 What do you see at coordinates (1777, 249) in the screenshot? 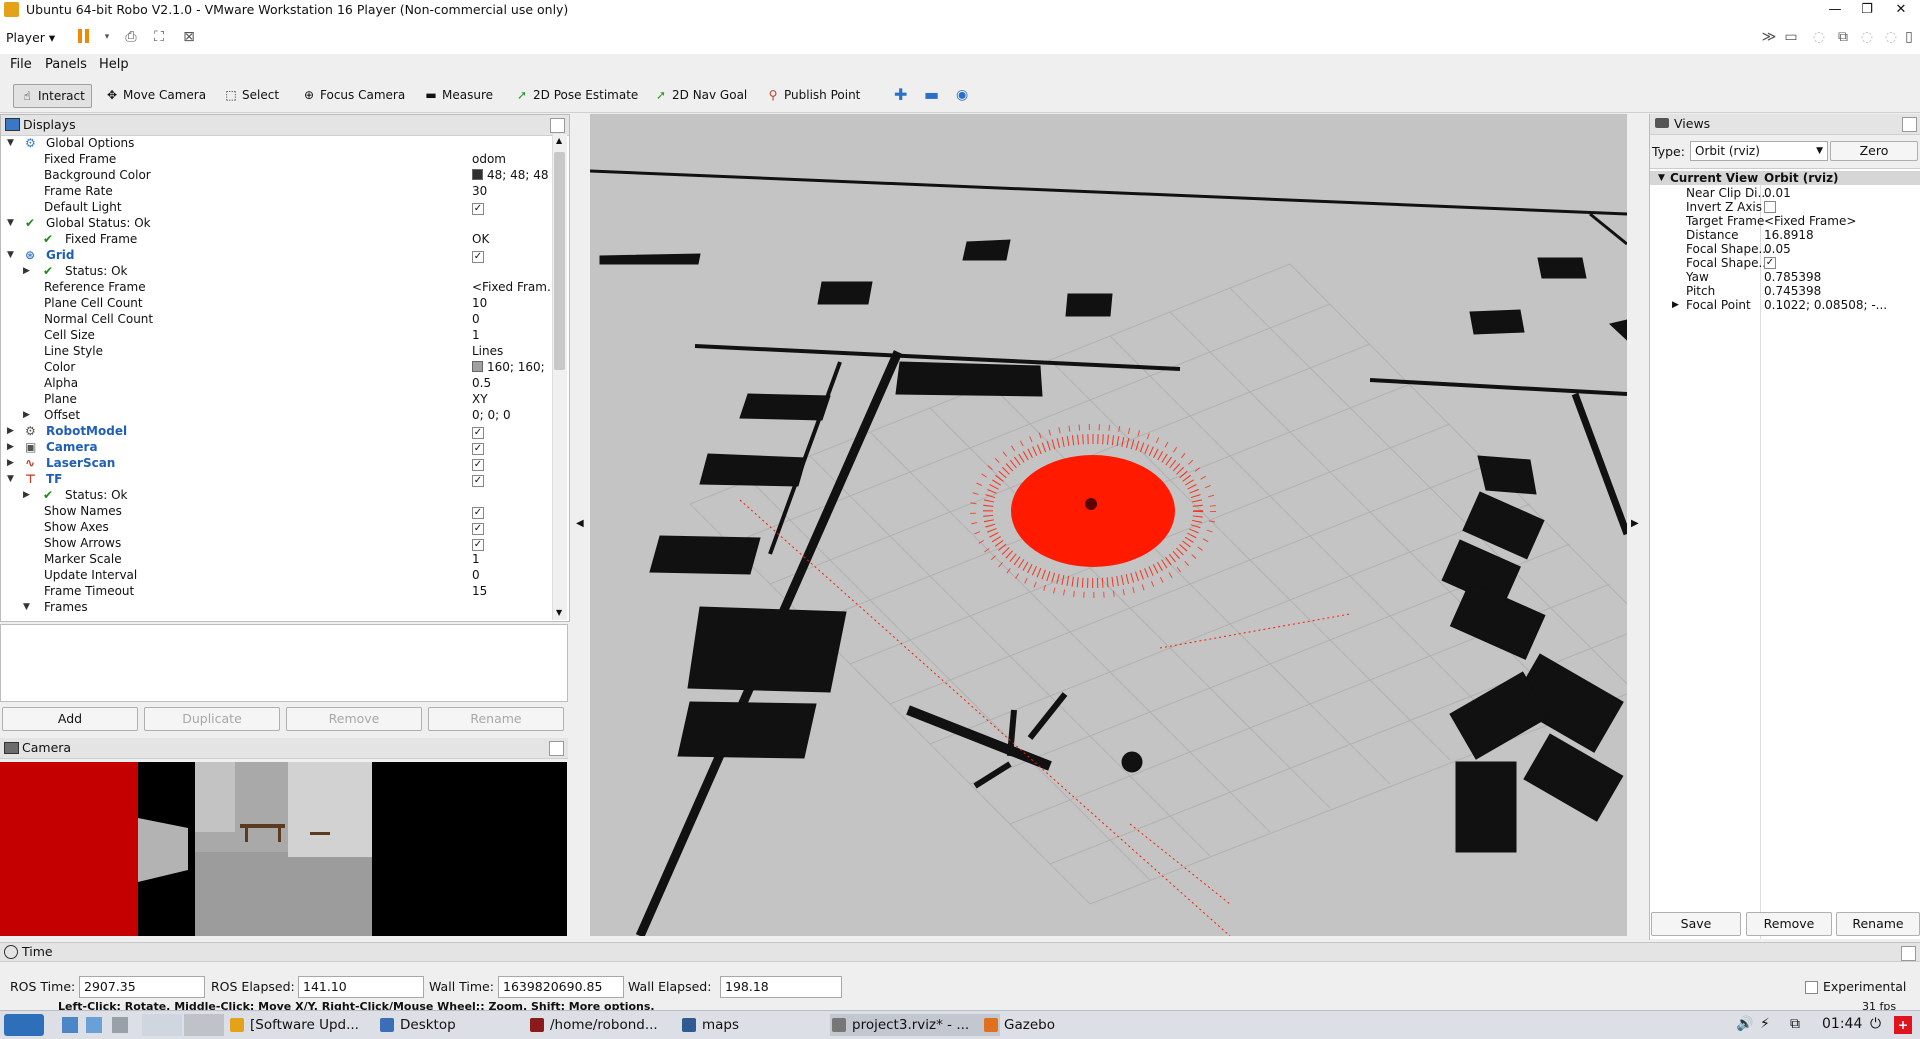
I see `view-property-value: 0.05` at bounding box center [1777, 249].